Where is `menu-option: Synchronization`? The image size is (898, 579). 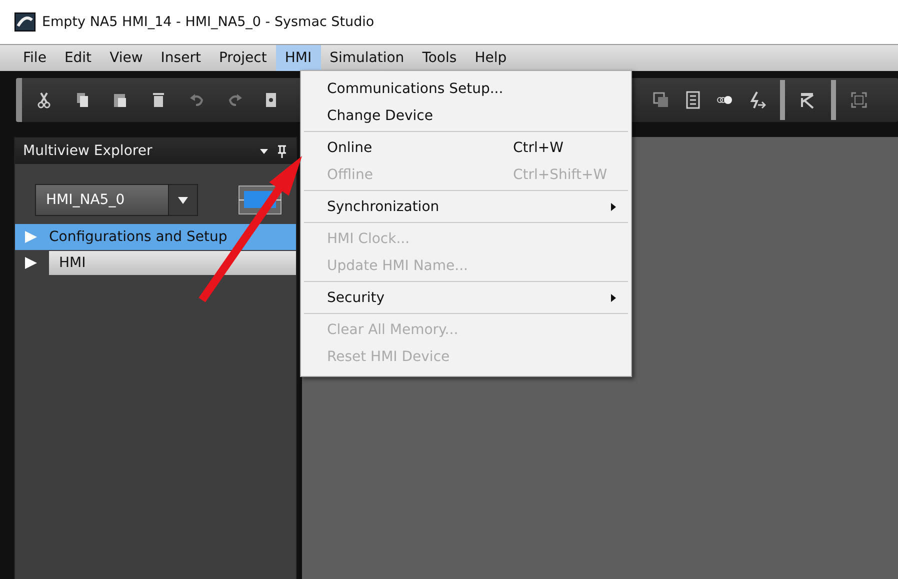 menu-option: Synchronization is located at coordinates (466, 206).